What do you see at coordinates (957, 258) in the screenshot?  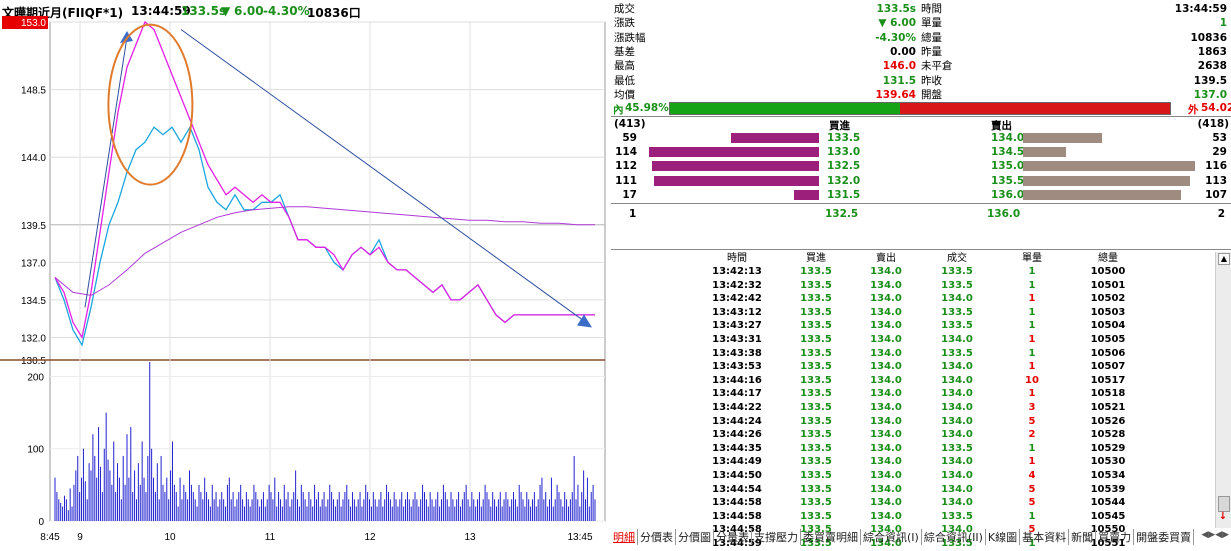 I see `tick-header: 成交` at bounding box center [957, 258].